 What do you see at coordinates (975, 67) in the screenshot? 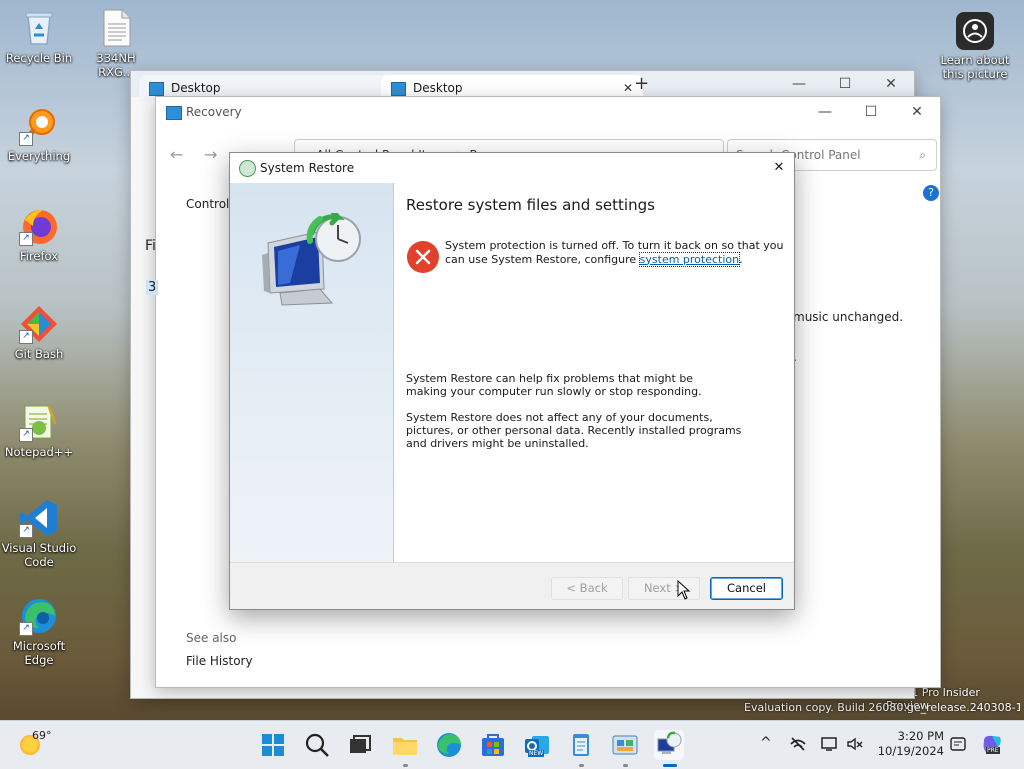
I see `learn-about-label: Learn about this picture` at bounding box center [975, 67].